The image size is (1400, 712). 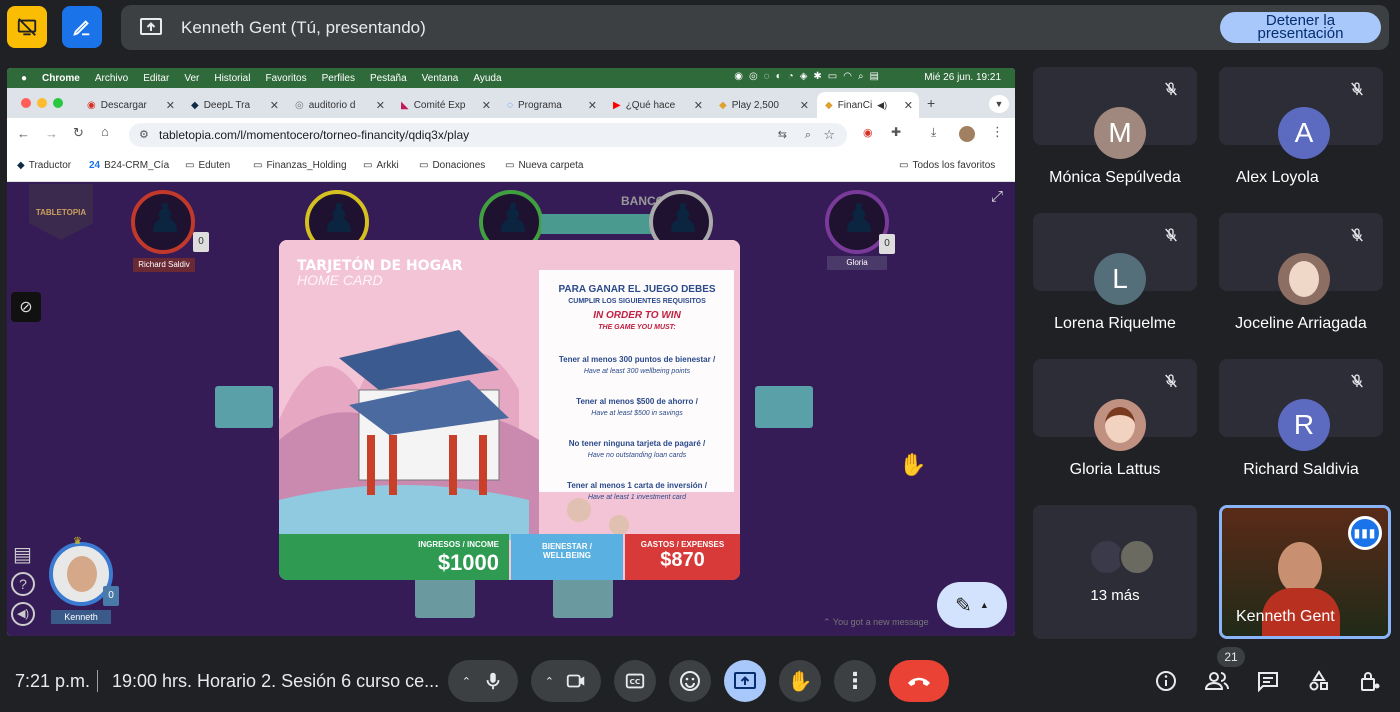 I want to click on present-now-button, so click(x=745, y=681).